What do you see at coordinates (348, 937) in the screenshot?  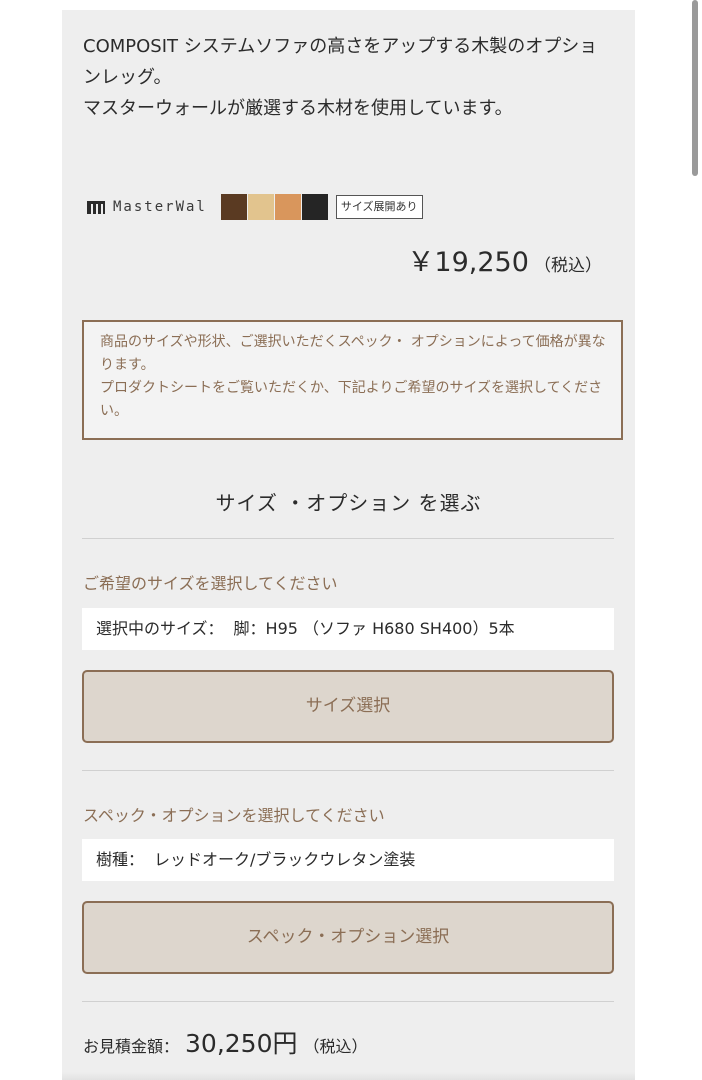 I see `spec-option-select-button: スペック・オプション選択` at bounding box center [348, 937].